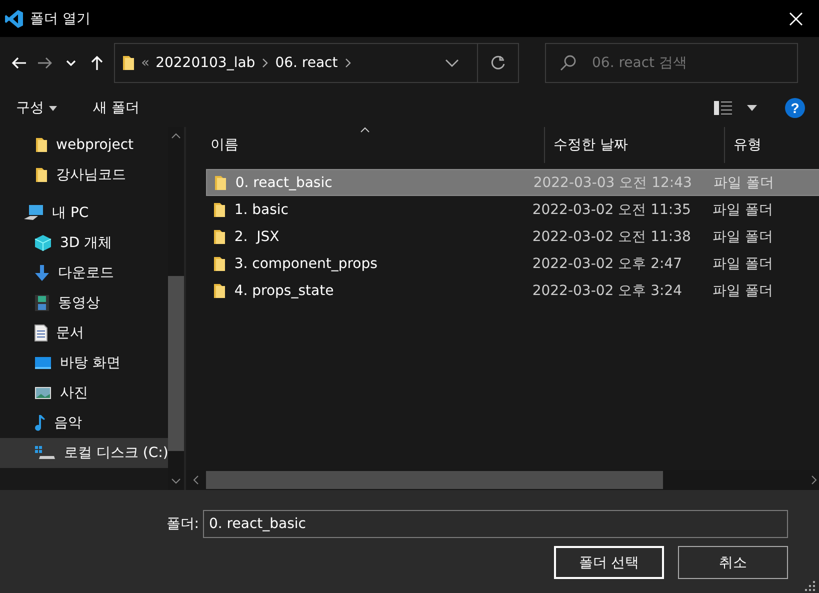 Image resolution: width=819 pixels, height=593 pixels. What do you see at coordinates (84, 273) in the screenshot?
I see `sidebar-item: 다운로드` at bounding box center [84, 273].